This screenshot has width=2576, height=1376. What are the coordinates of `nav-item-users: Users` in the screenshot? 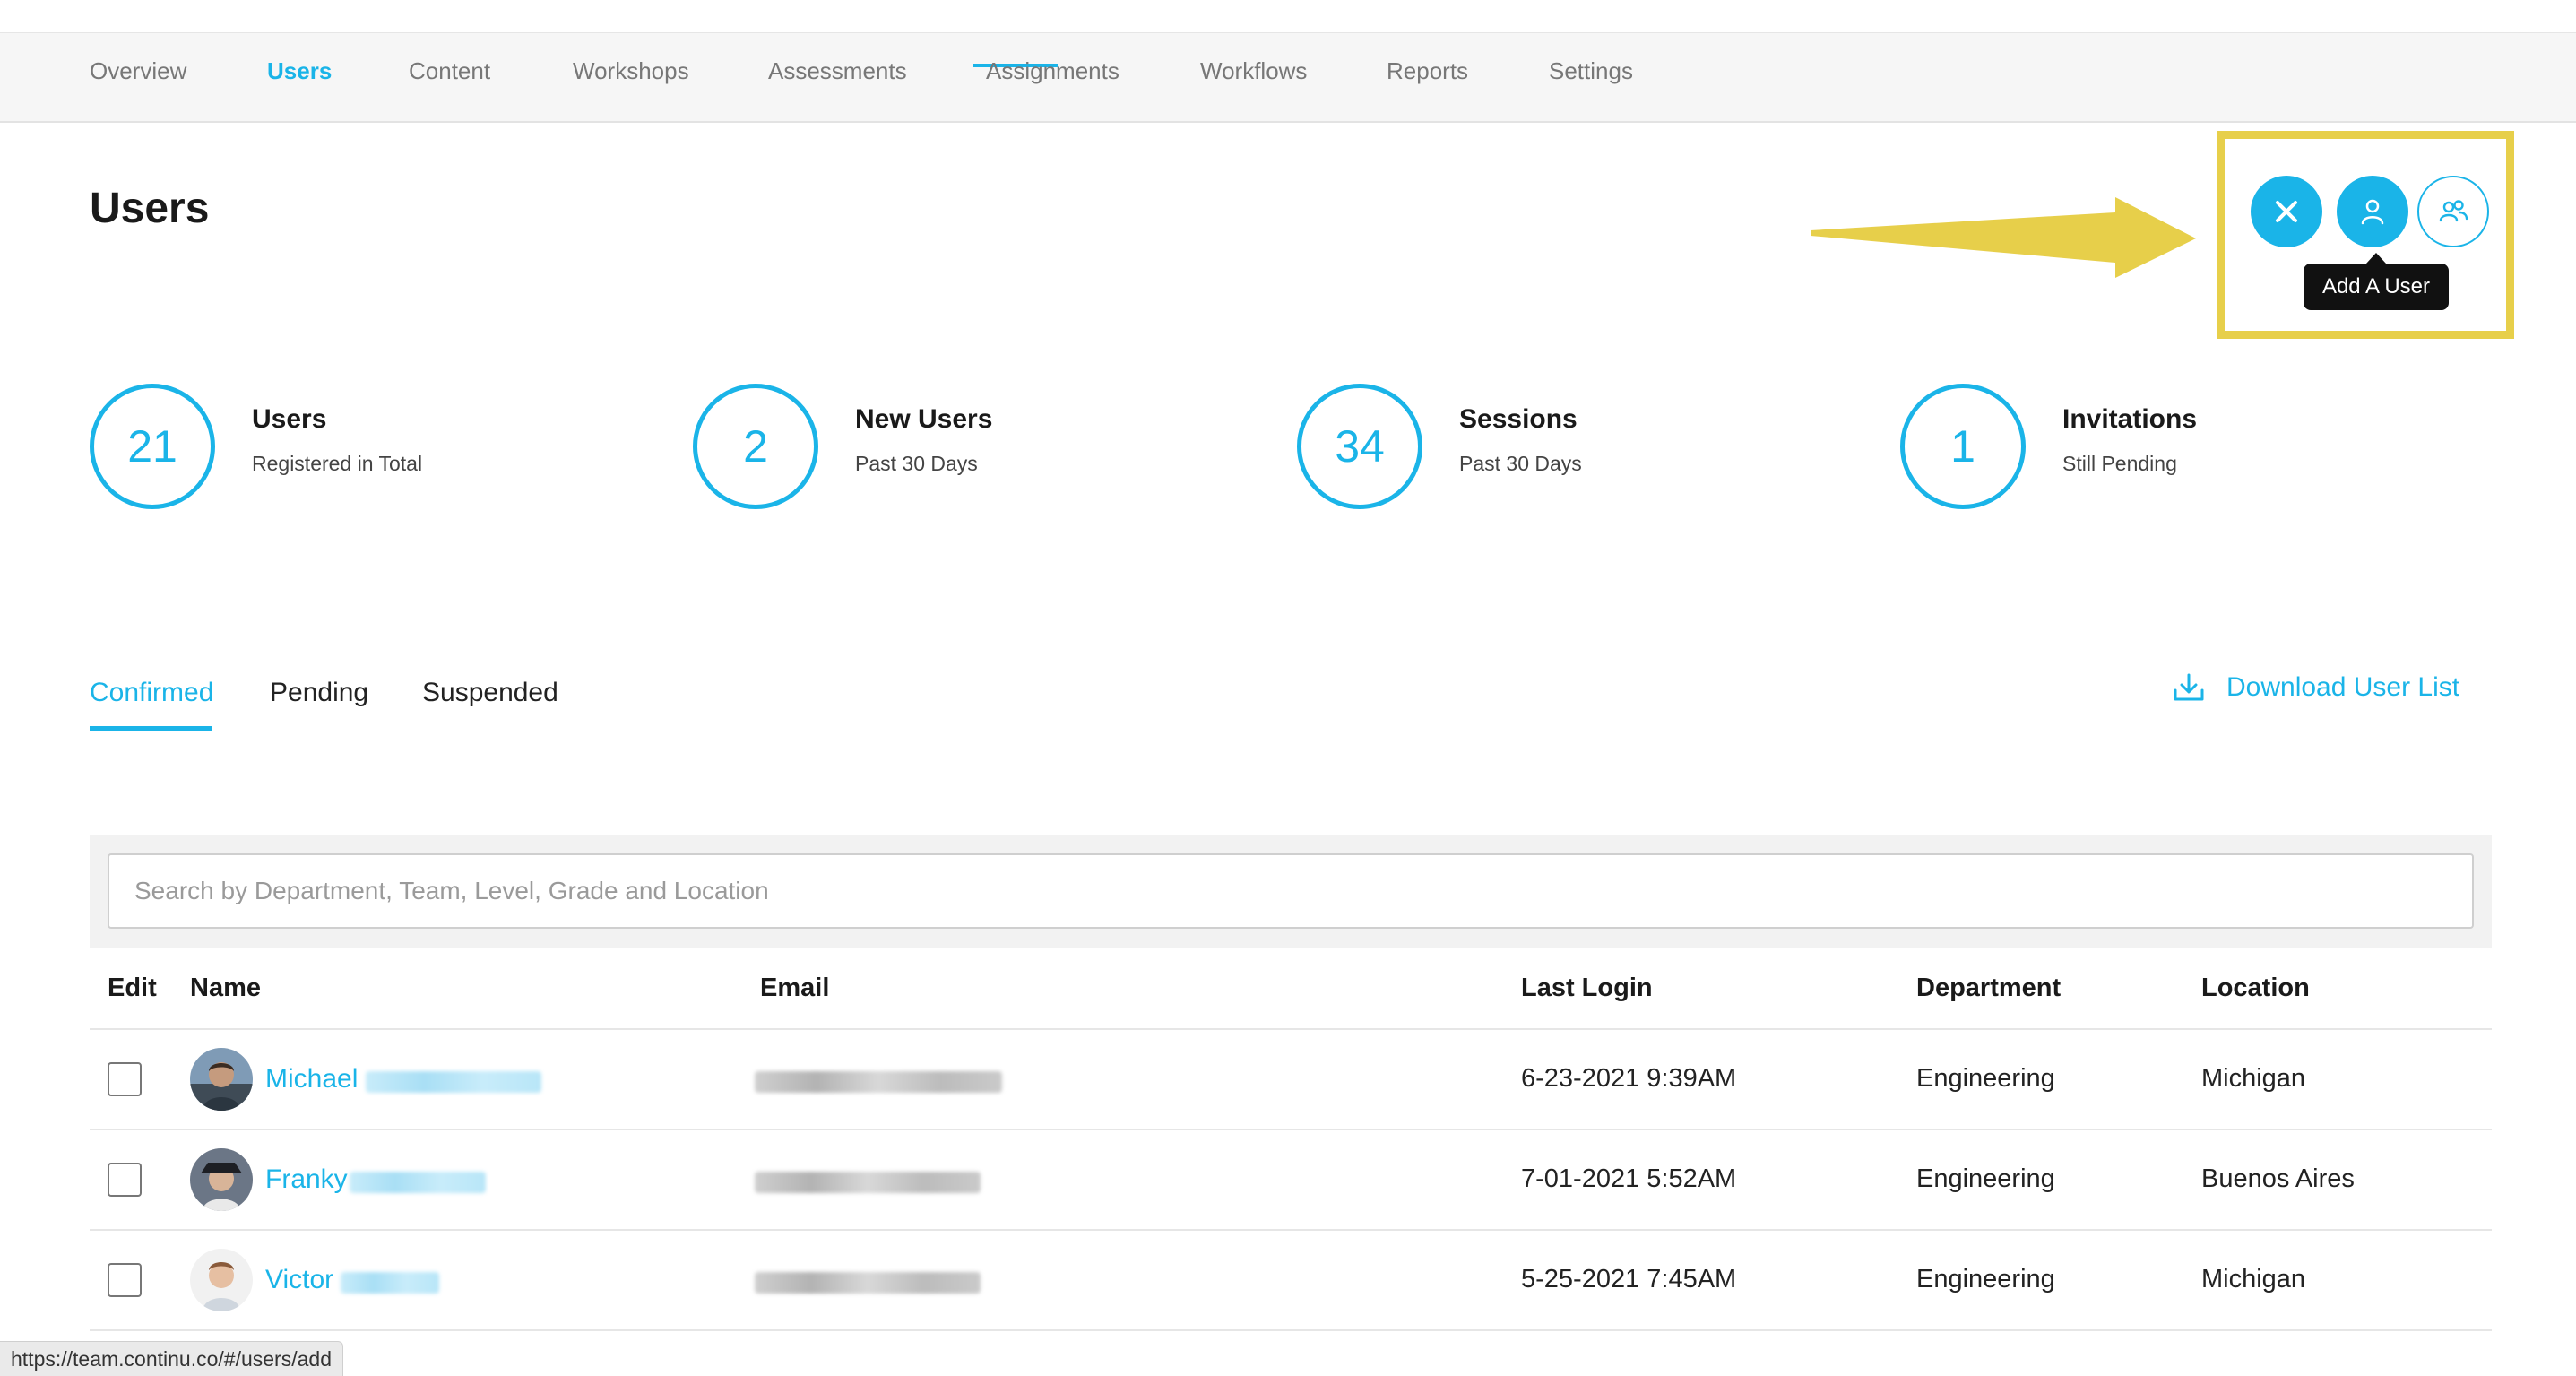 It's located at (299, 77).